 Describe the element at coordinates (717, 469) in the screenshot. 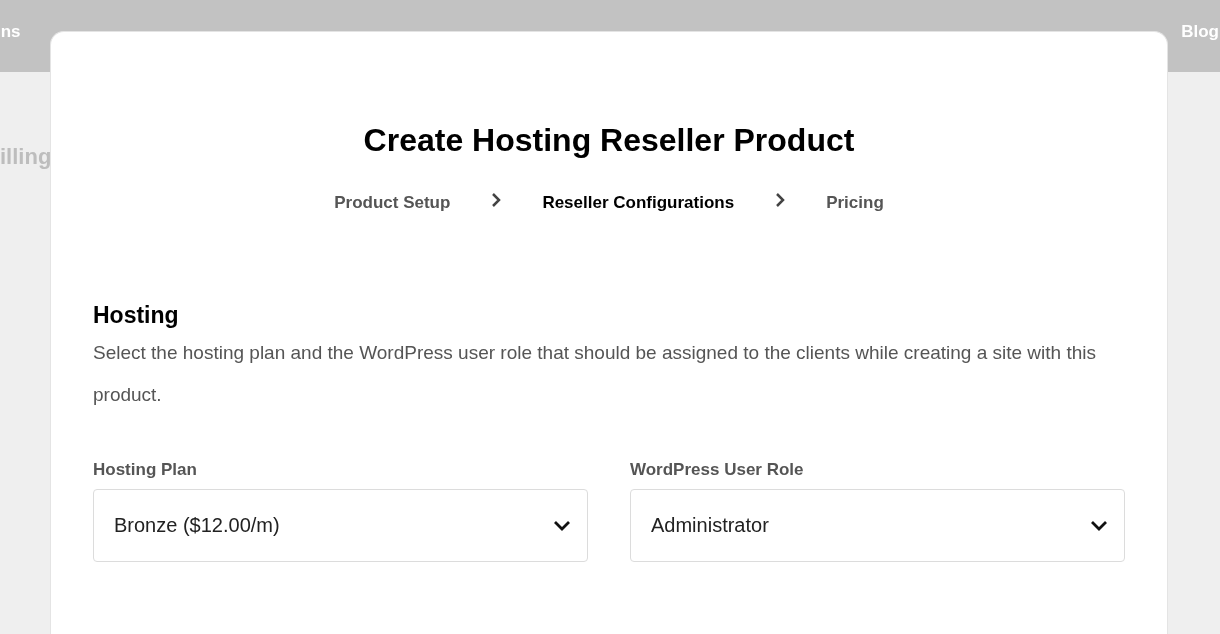

I see `field-label: WordPress User Role` at that location.